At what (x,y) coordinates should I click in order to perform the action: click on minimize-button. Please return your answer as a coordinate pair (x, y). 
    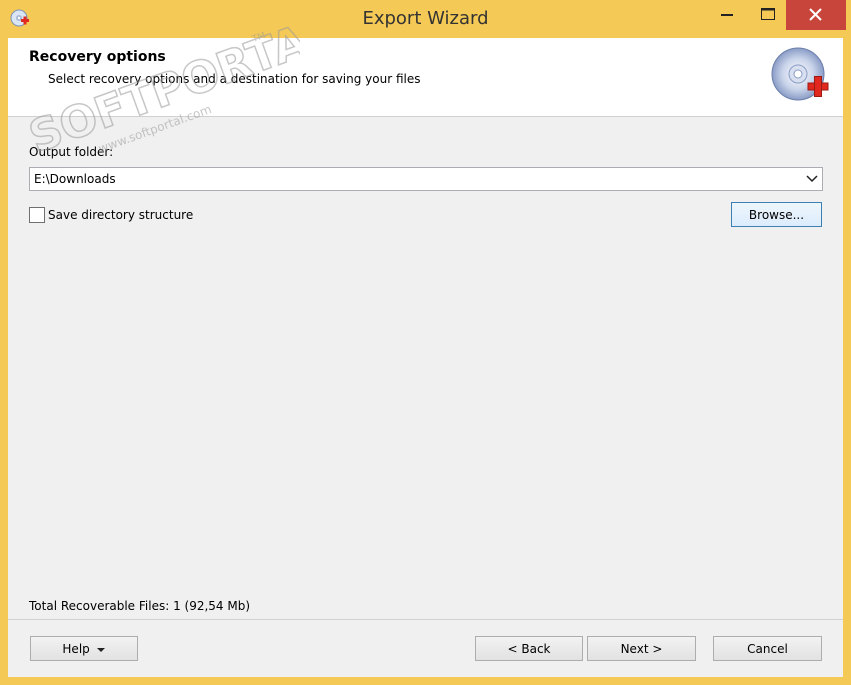
    Looking at the image, I should click on (727, 15).